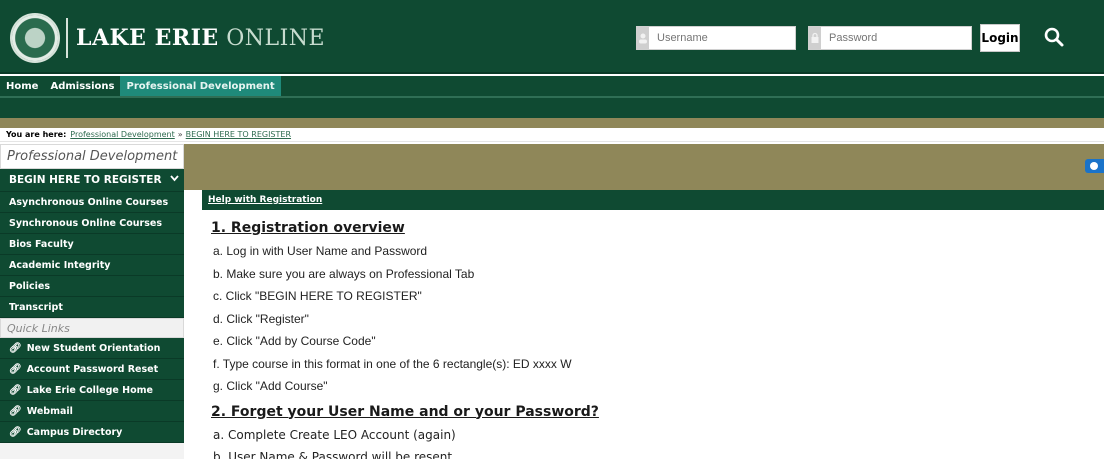  What do you see at coordinates (92, 411) in the screenshot?
I see `quick-link-webmail: 🔗︎ Webmail` at bounding box center [92, 411].